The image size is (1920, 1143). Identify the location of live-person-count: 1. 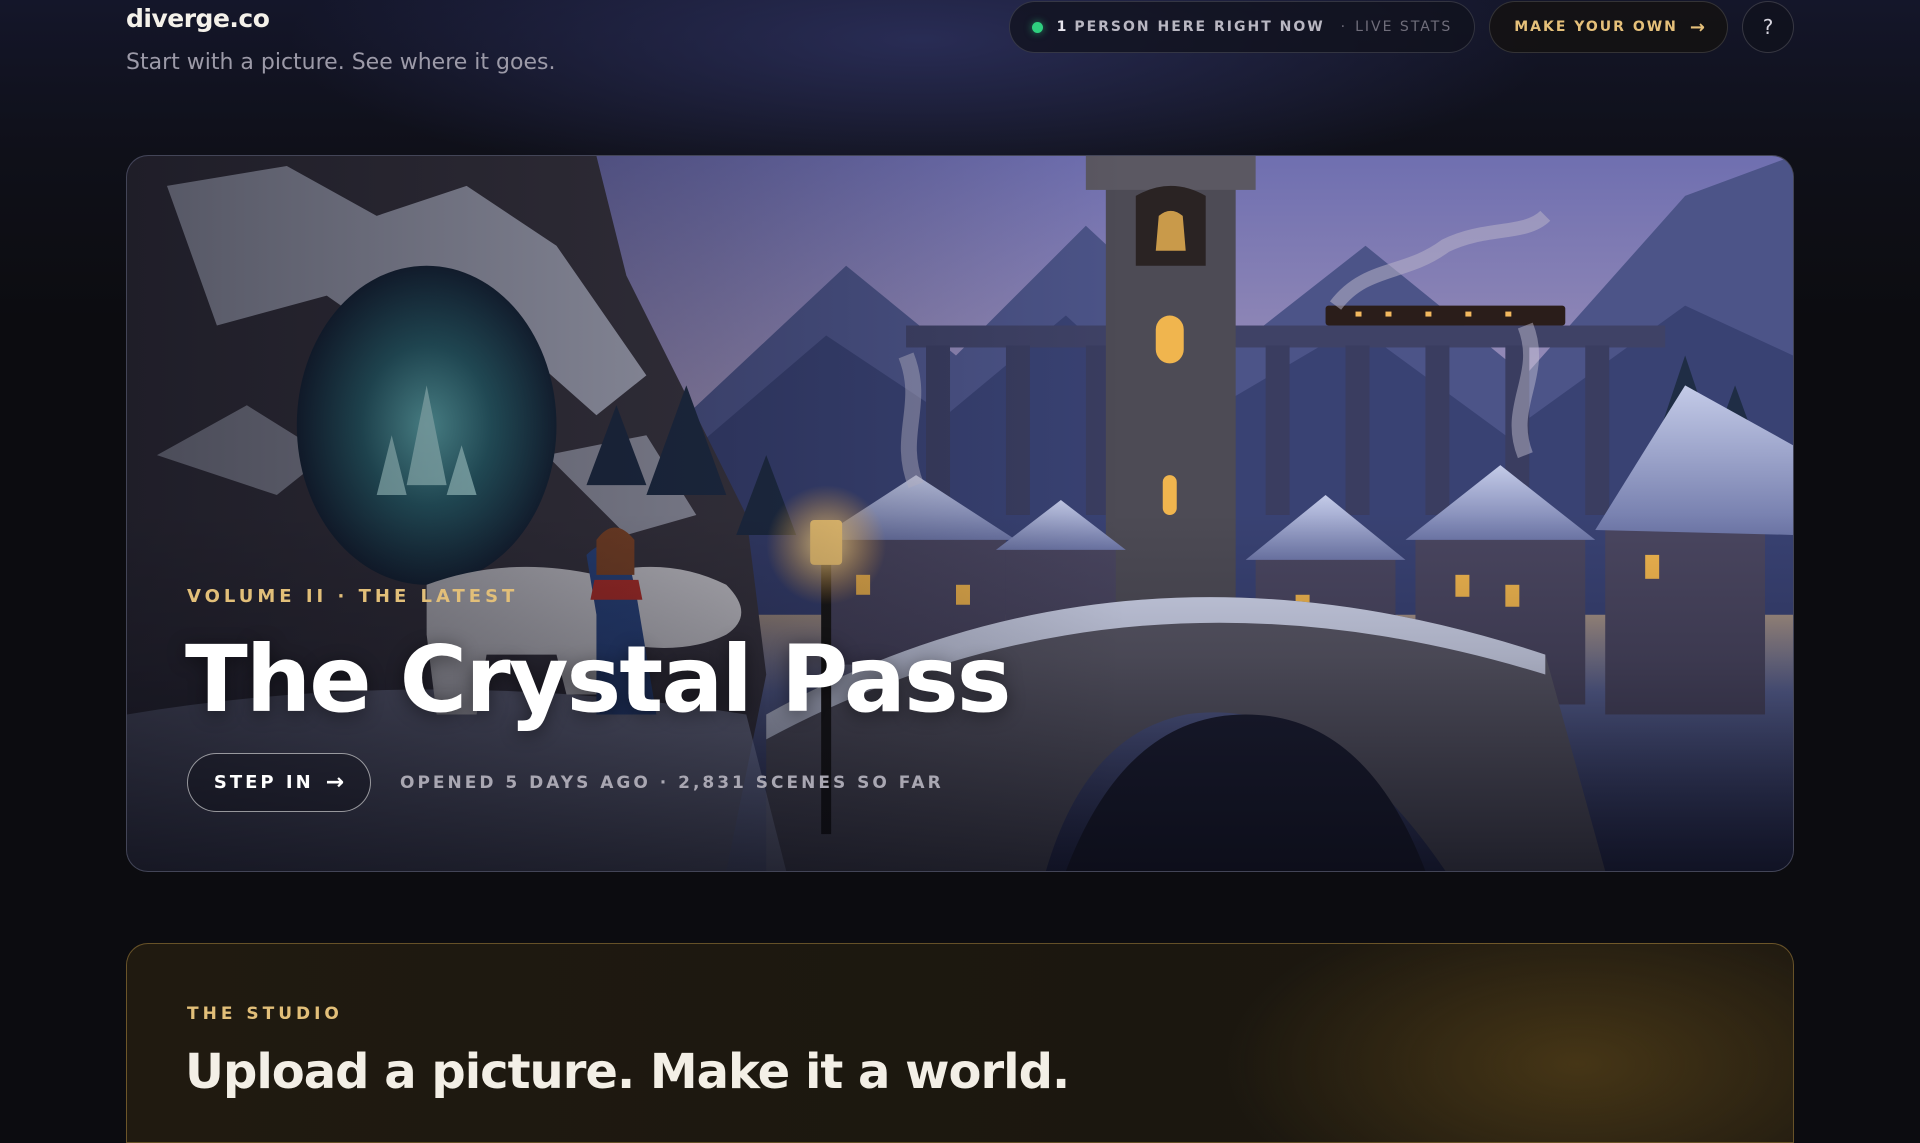
(1062, 27).